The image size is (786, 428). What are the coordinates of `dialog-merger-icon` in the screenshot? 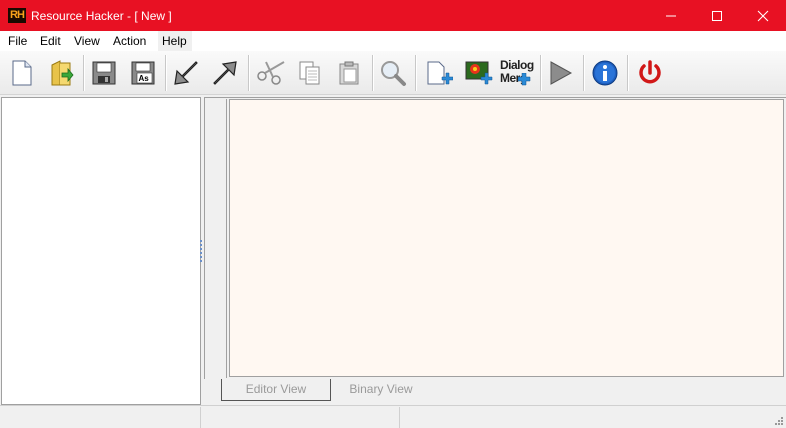 It's located at (524, 79).